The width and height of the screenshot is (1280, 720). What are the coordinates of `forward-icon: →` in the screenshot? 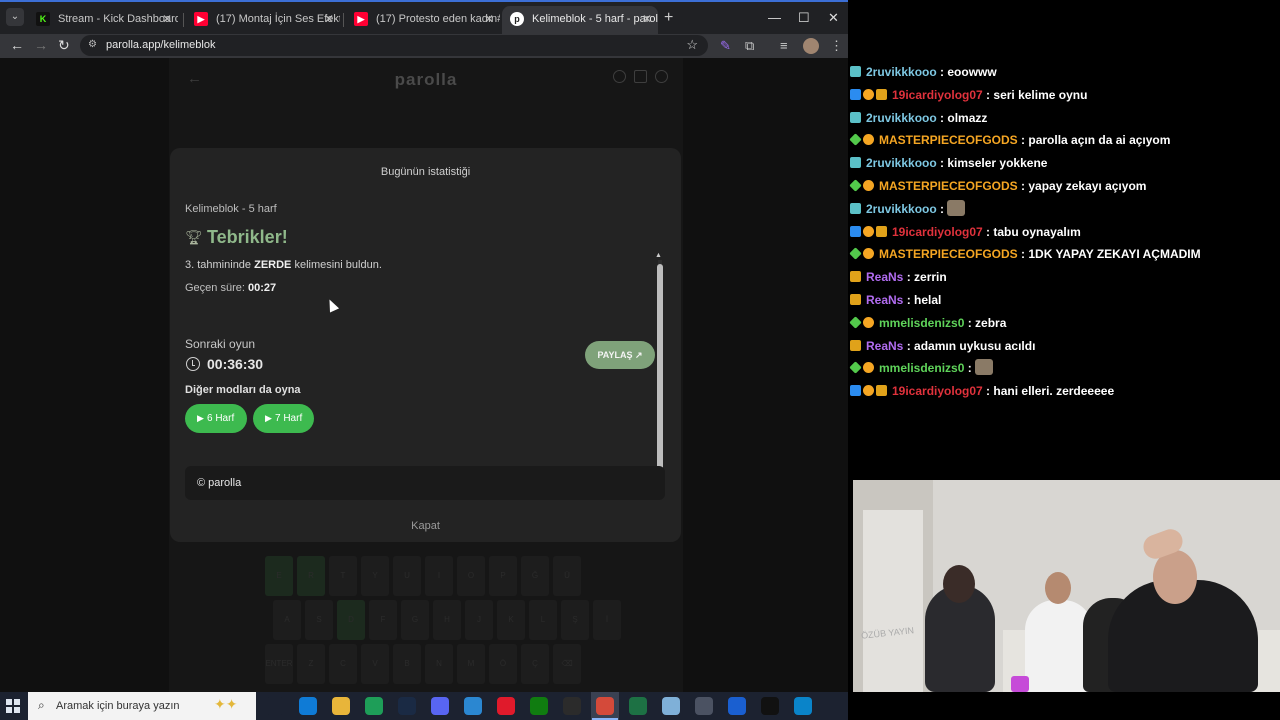 It's located at (41, 45).